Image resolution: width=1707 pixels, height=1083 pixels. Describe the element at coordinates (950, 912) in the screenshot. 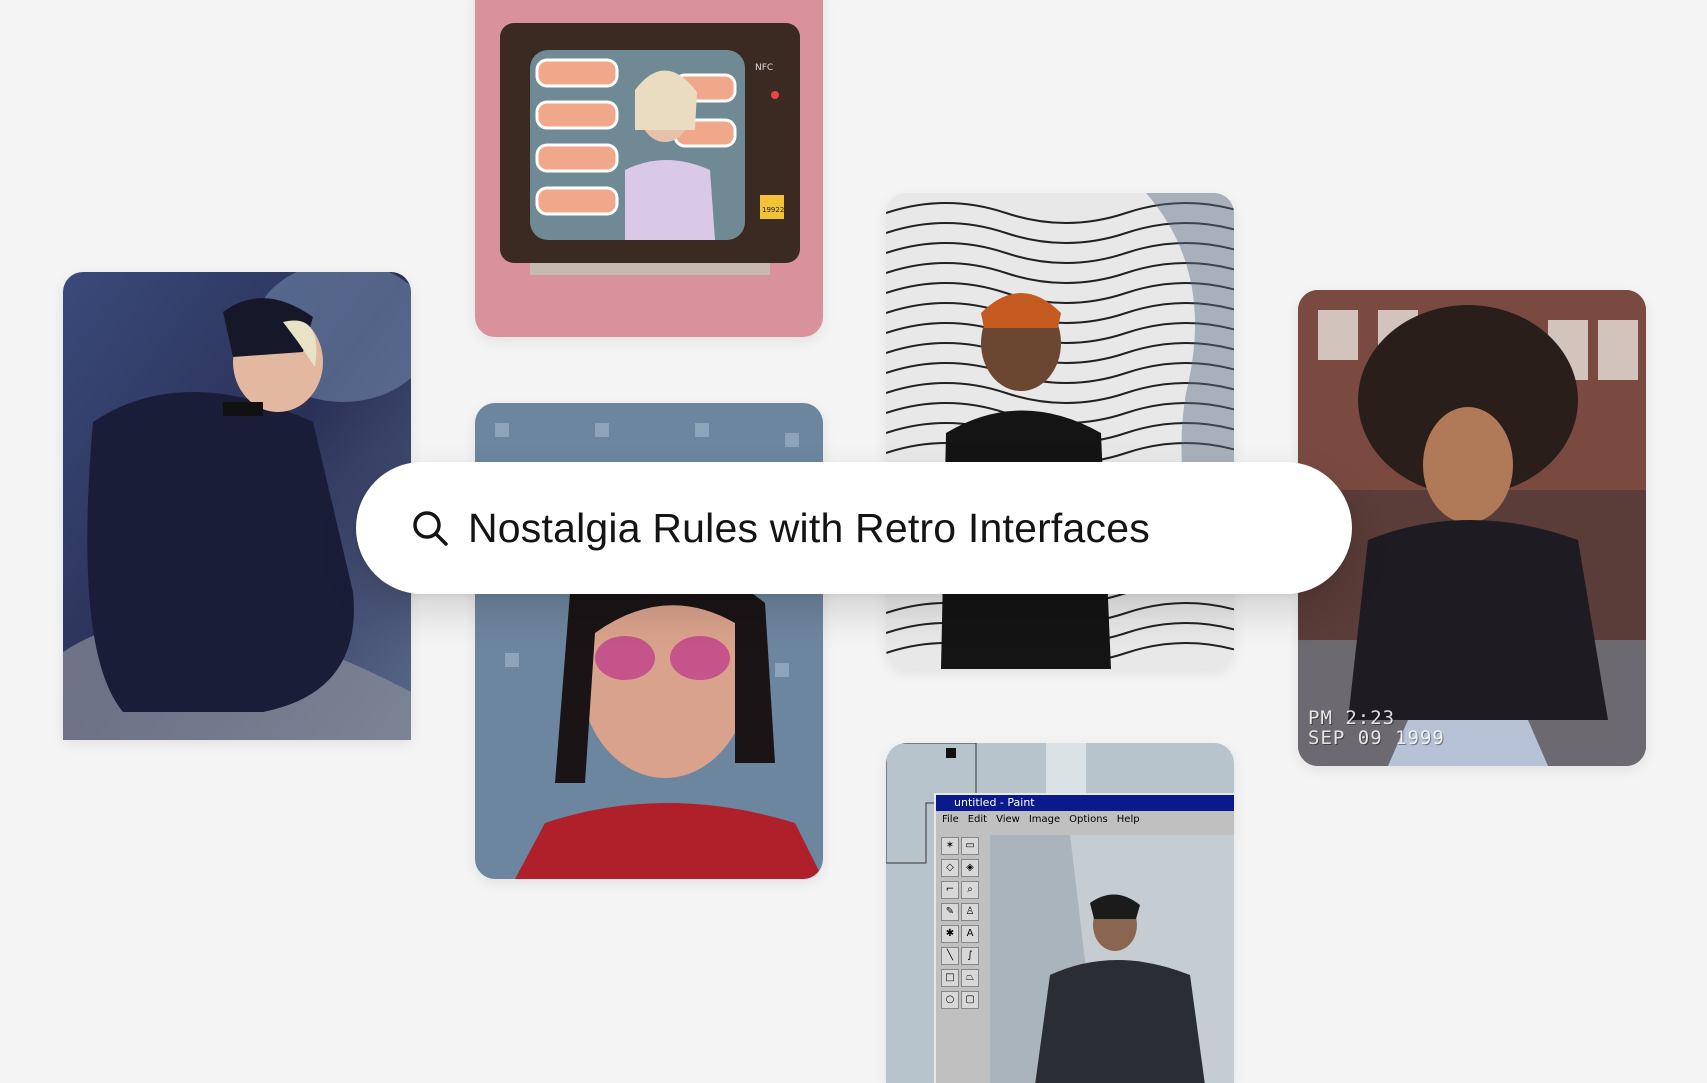

I see `pencil-tool-icon: ✎` at that location.